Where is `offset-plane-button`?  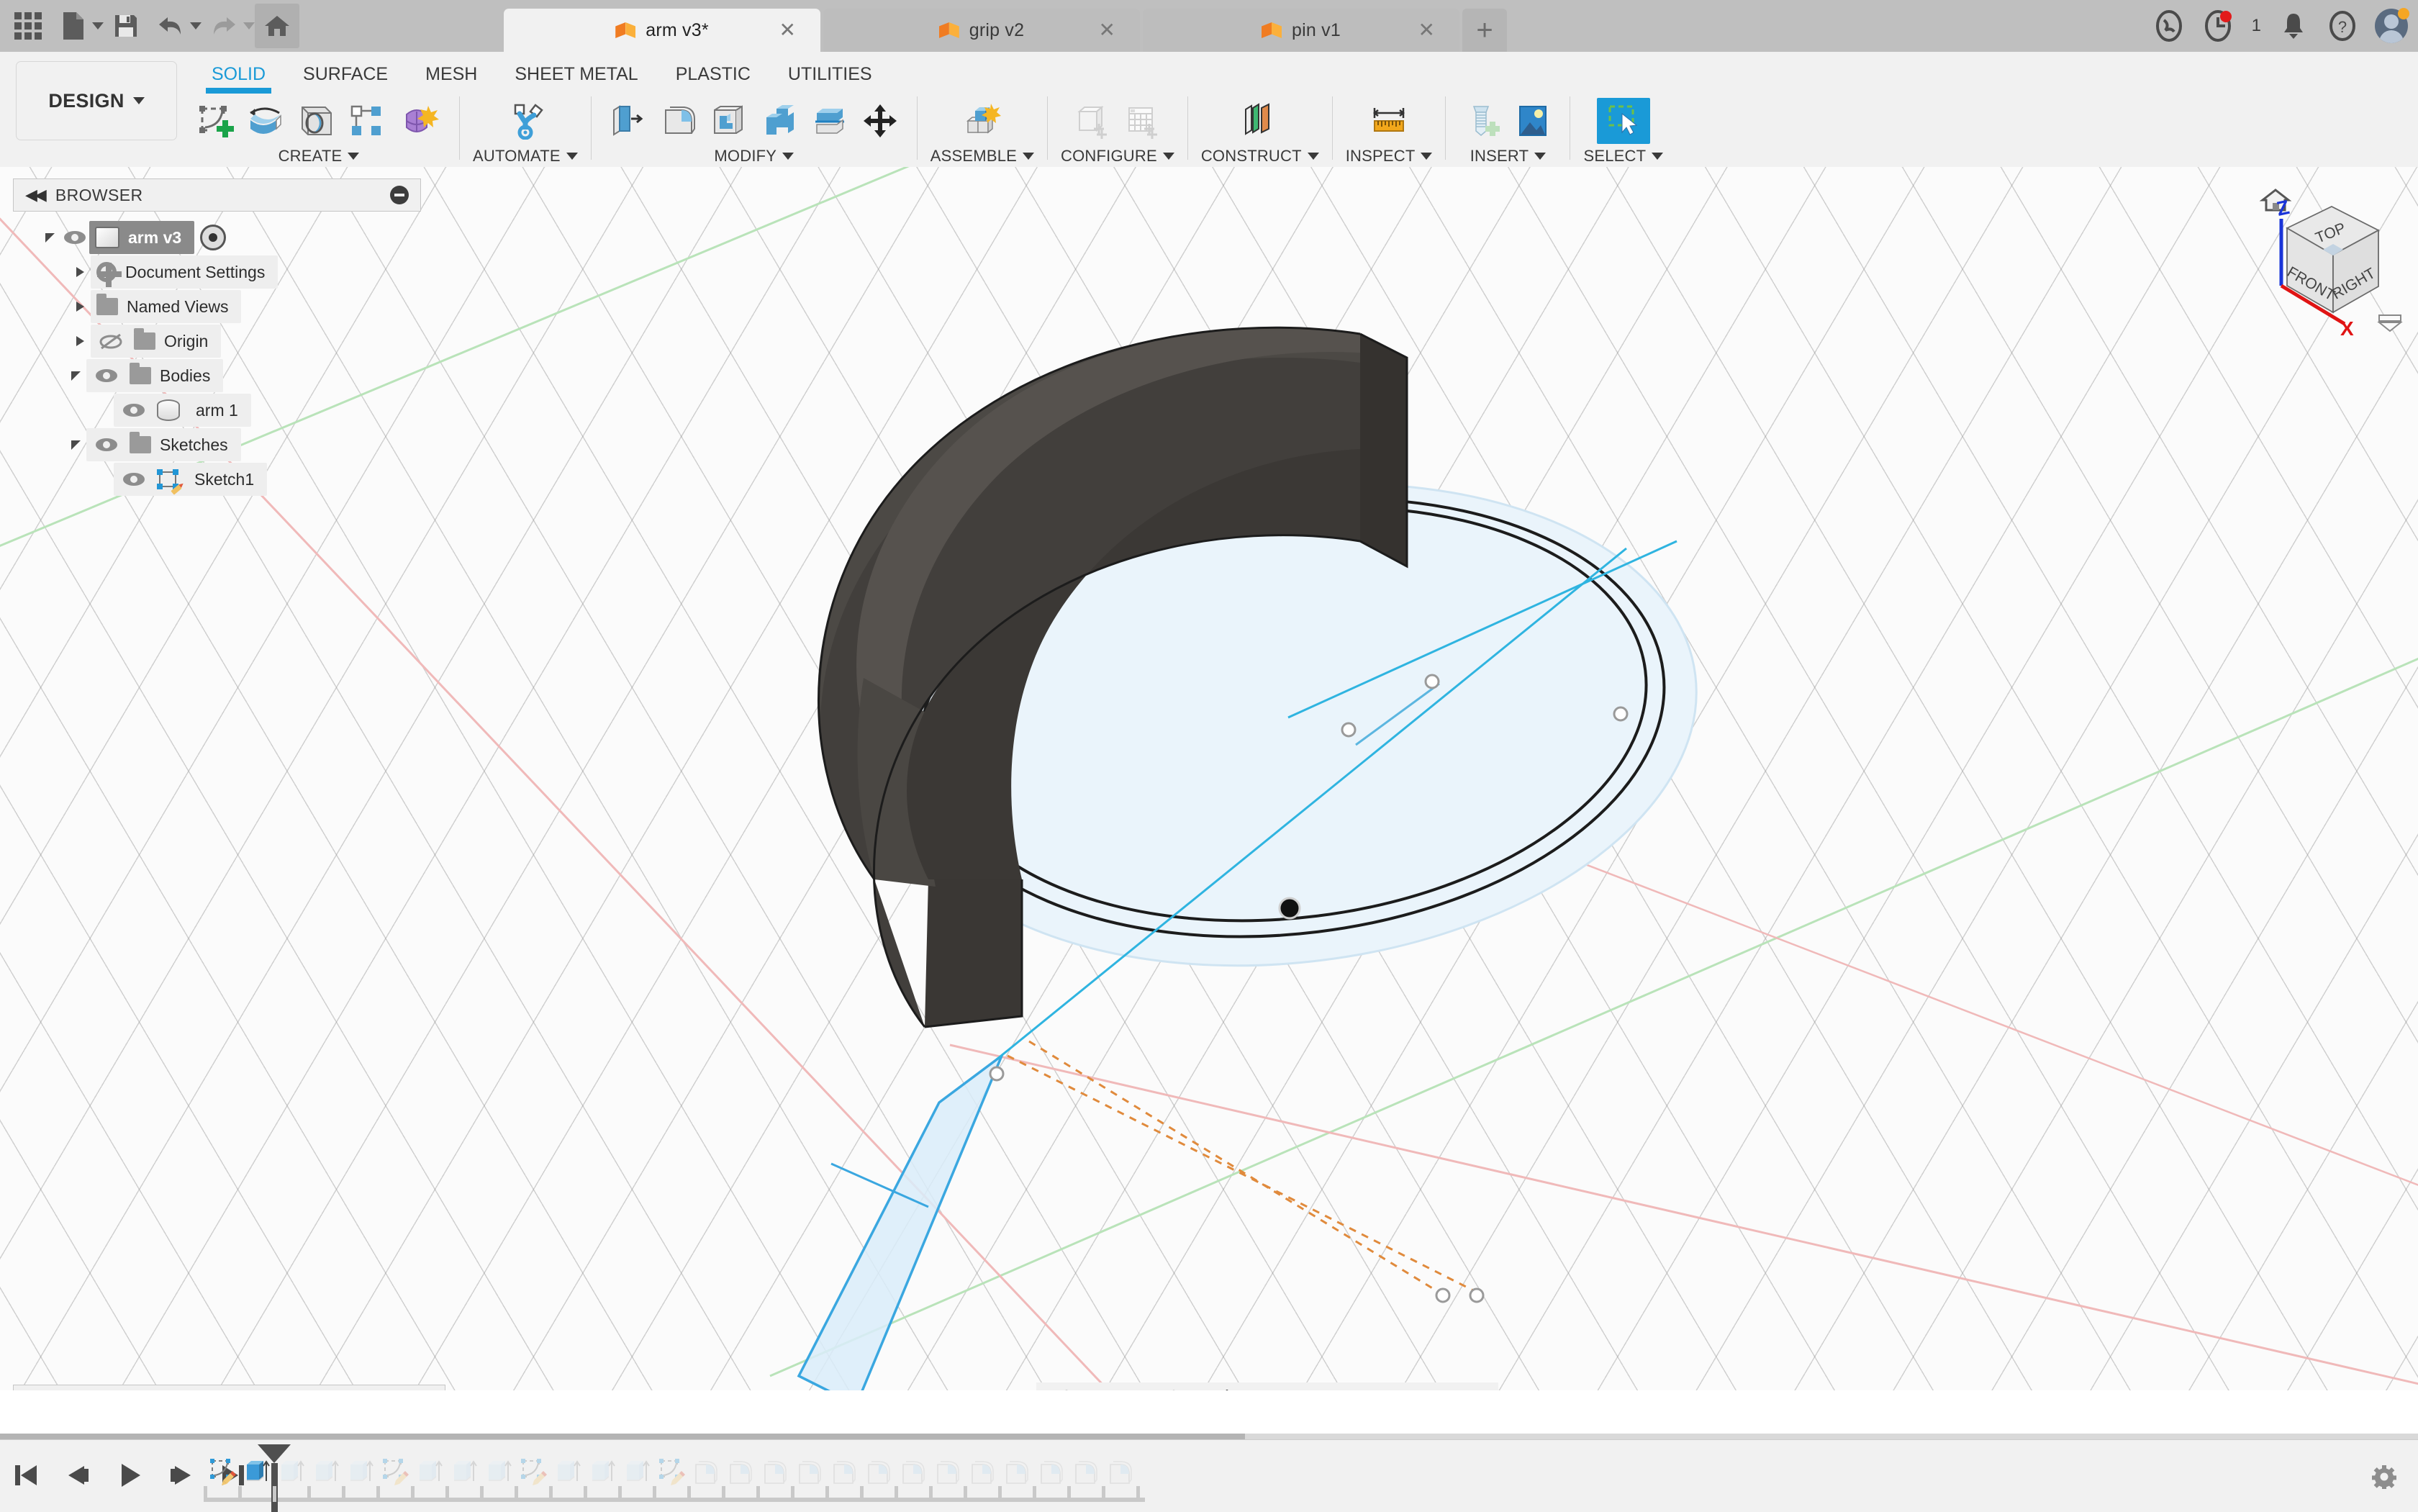 offset-plane-button is located at coordinates (1260, 121).